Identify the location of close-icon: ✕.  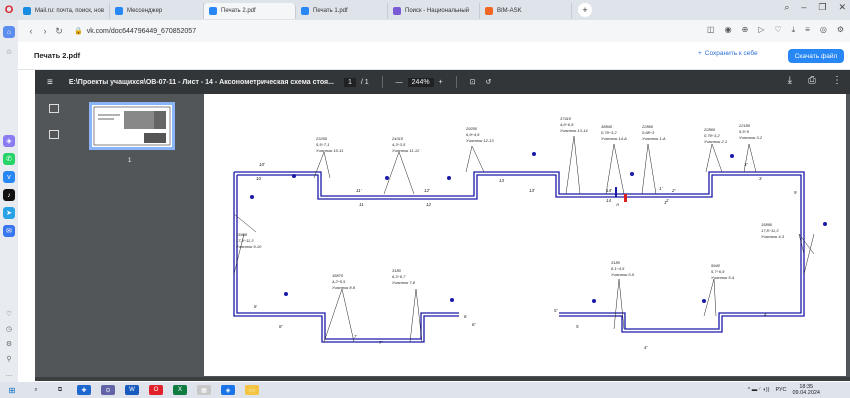
(842, 7).